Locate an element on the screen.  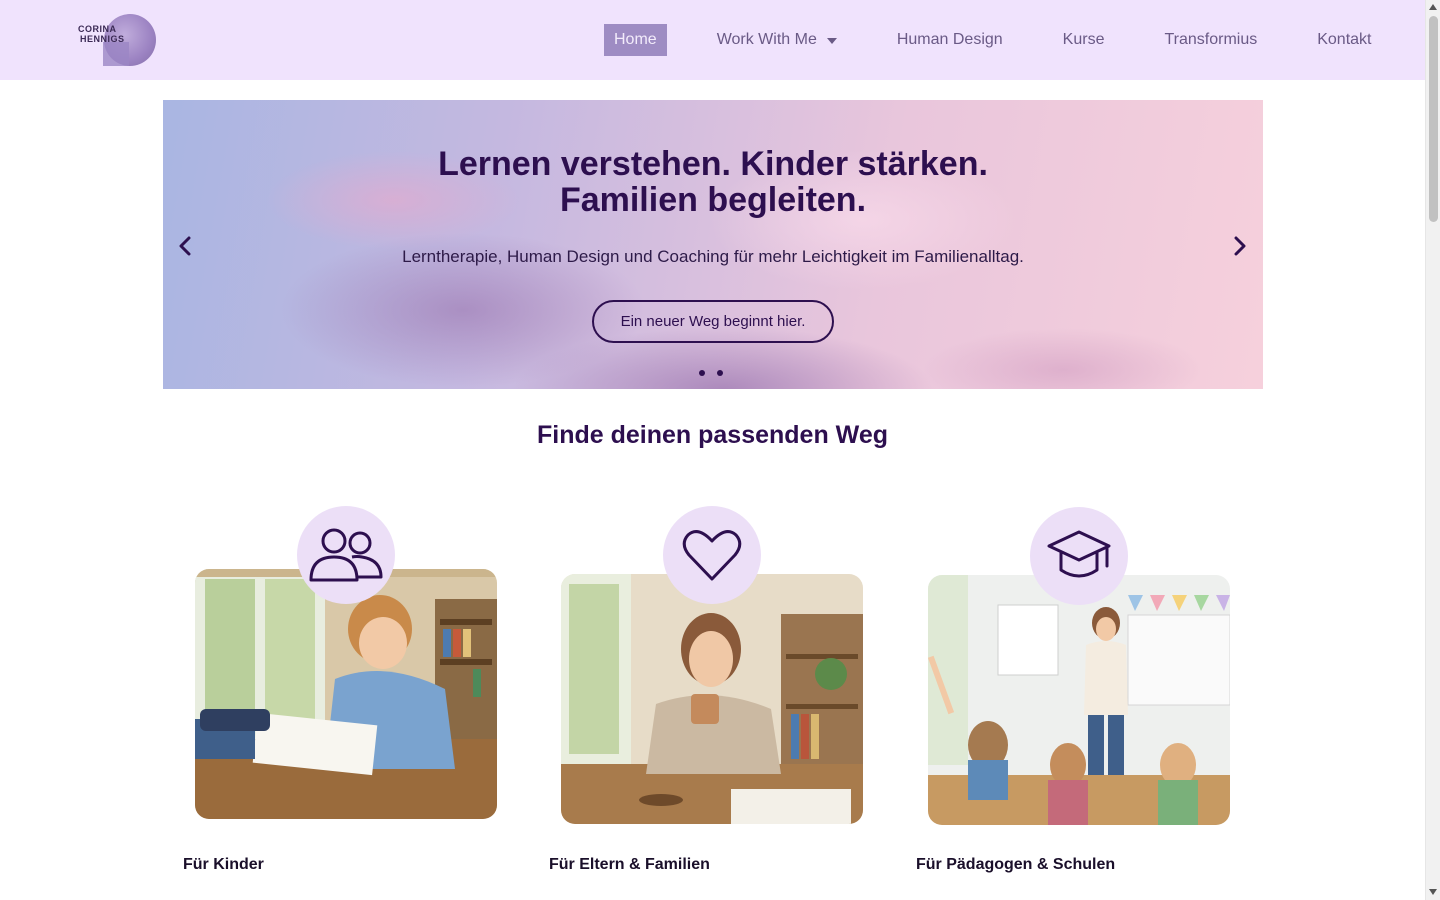
photo-boy-studying is located at coordinates (346, 694).